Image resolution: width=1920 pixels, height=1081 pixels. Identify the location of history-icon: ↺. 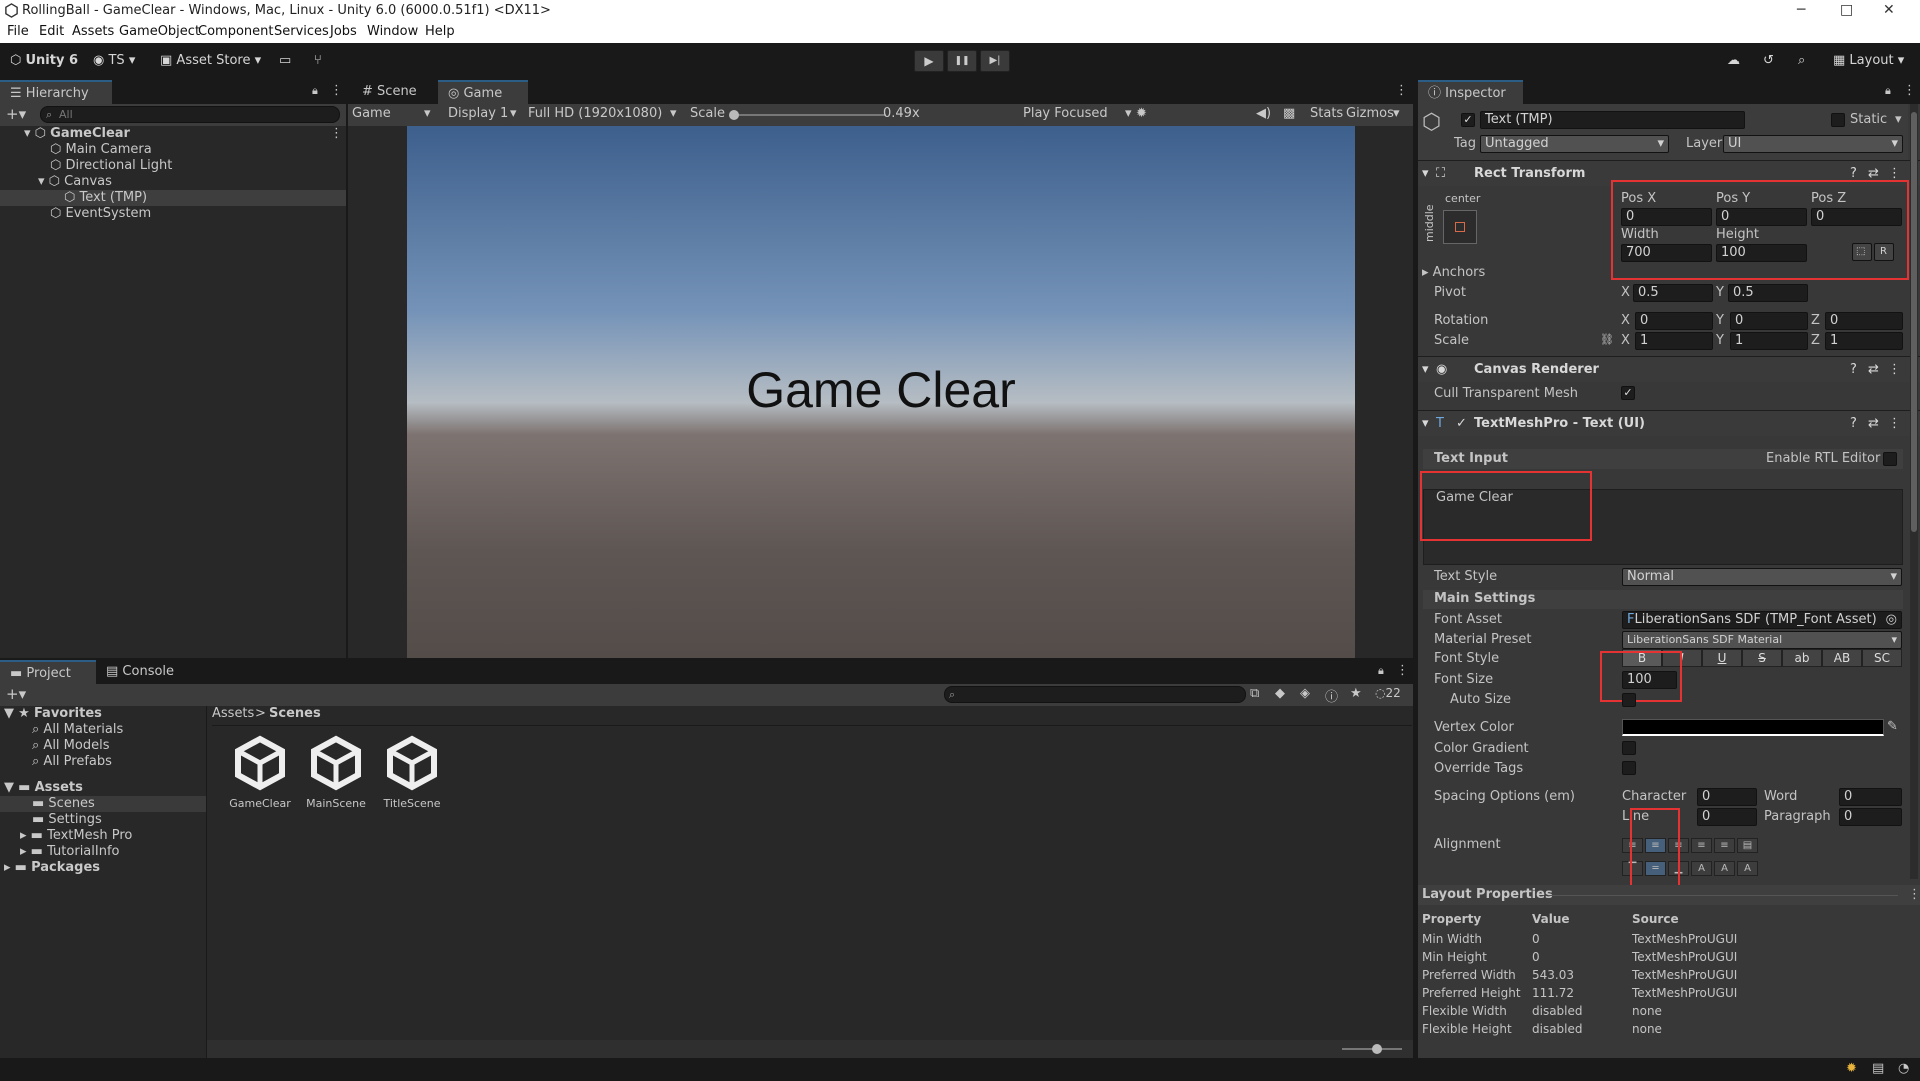
(1768, 61).